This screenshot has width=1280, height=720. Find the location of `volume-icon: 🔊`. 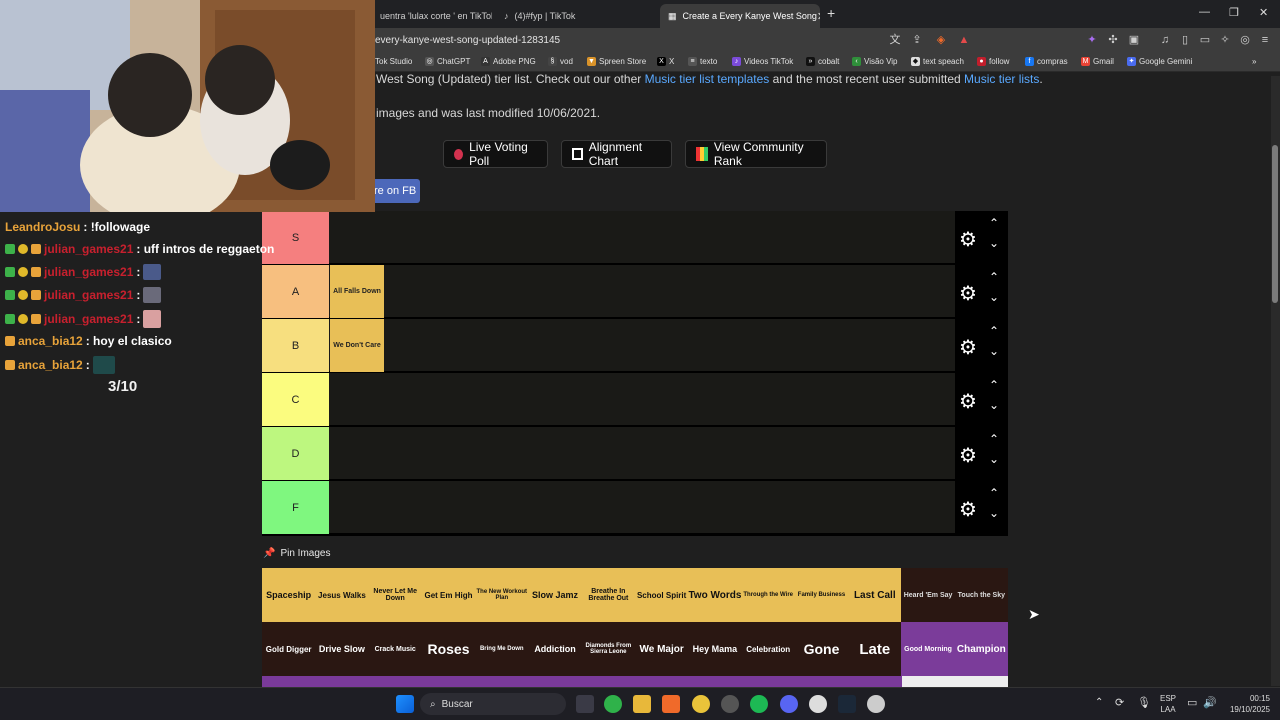

volume-icon: 🔊 is located at coordinates (1210, 702).